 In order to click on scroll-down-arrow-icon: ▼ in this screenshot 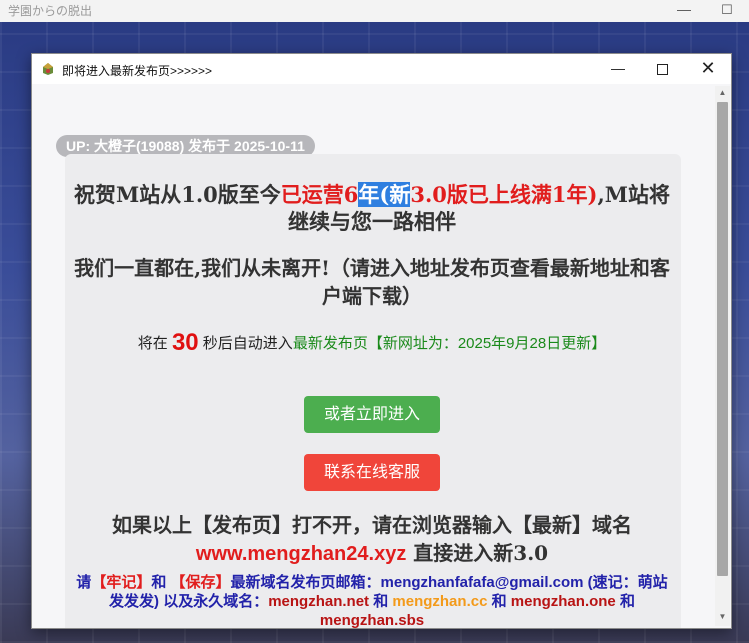, I will do `click(722, 618)`.